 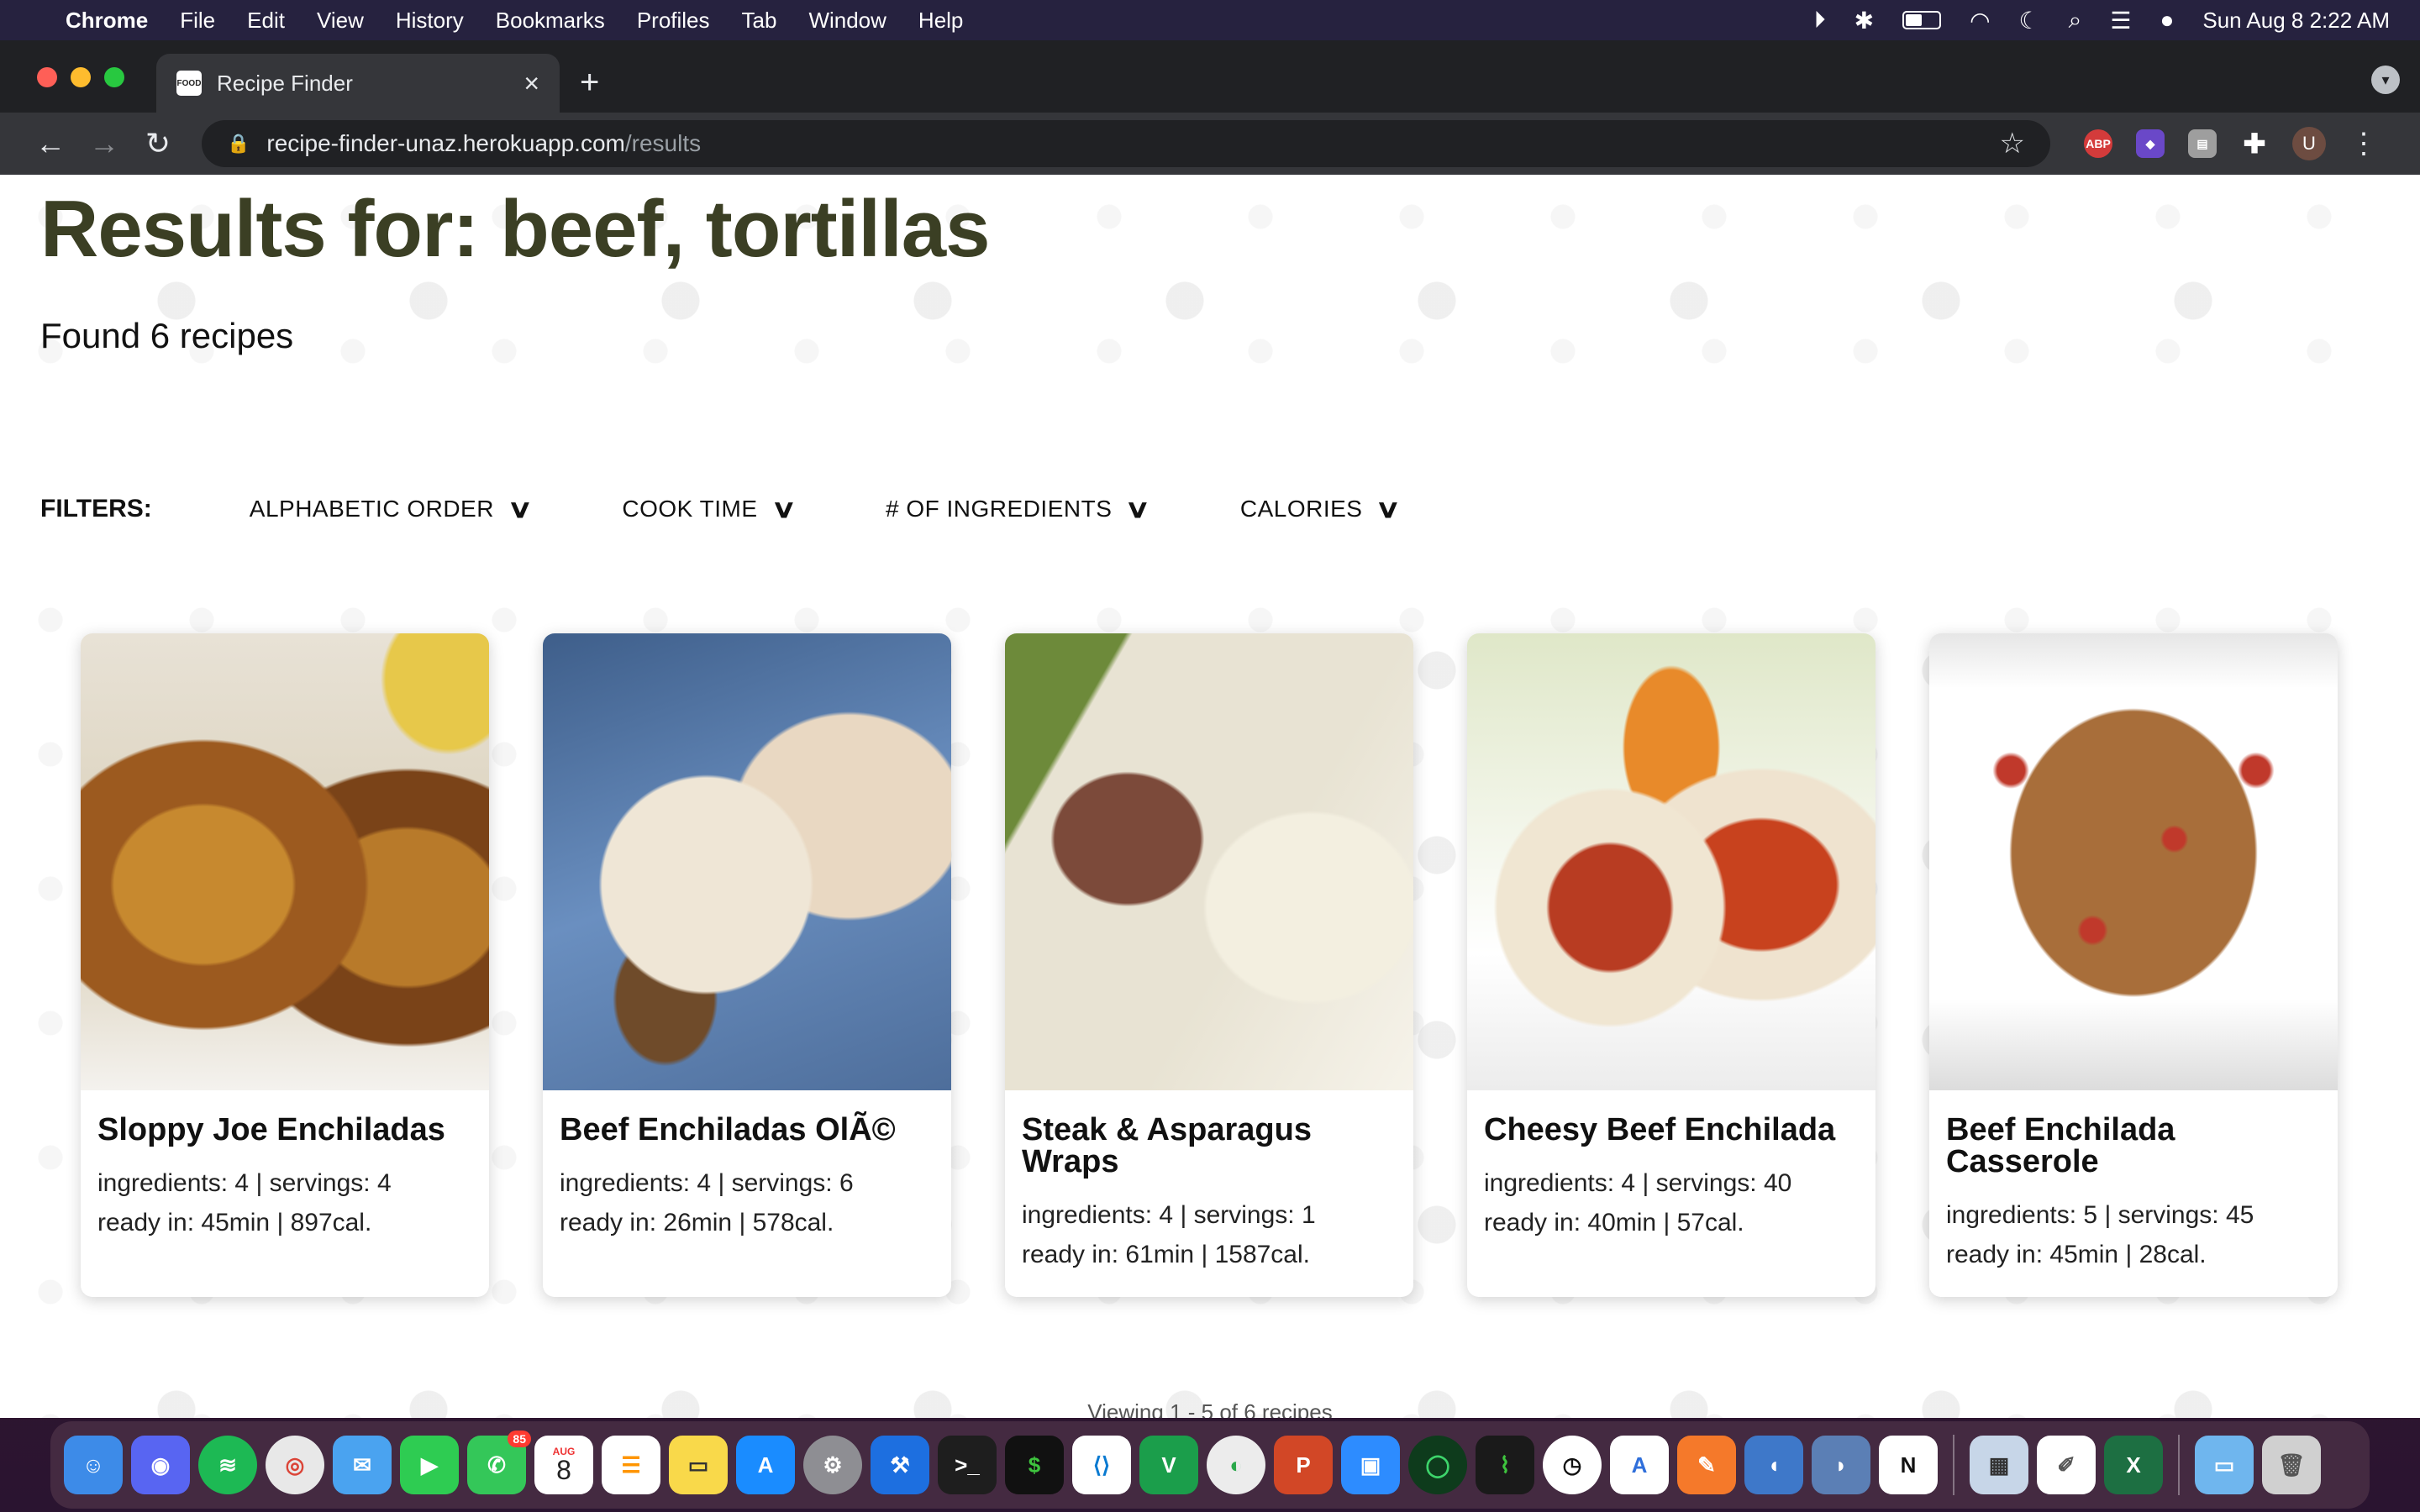 What do you see at coordinates (563, 1470) in the screenshot?
I see `calendar-day: 8` at bounding box center [563, 1470].